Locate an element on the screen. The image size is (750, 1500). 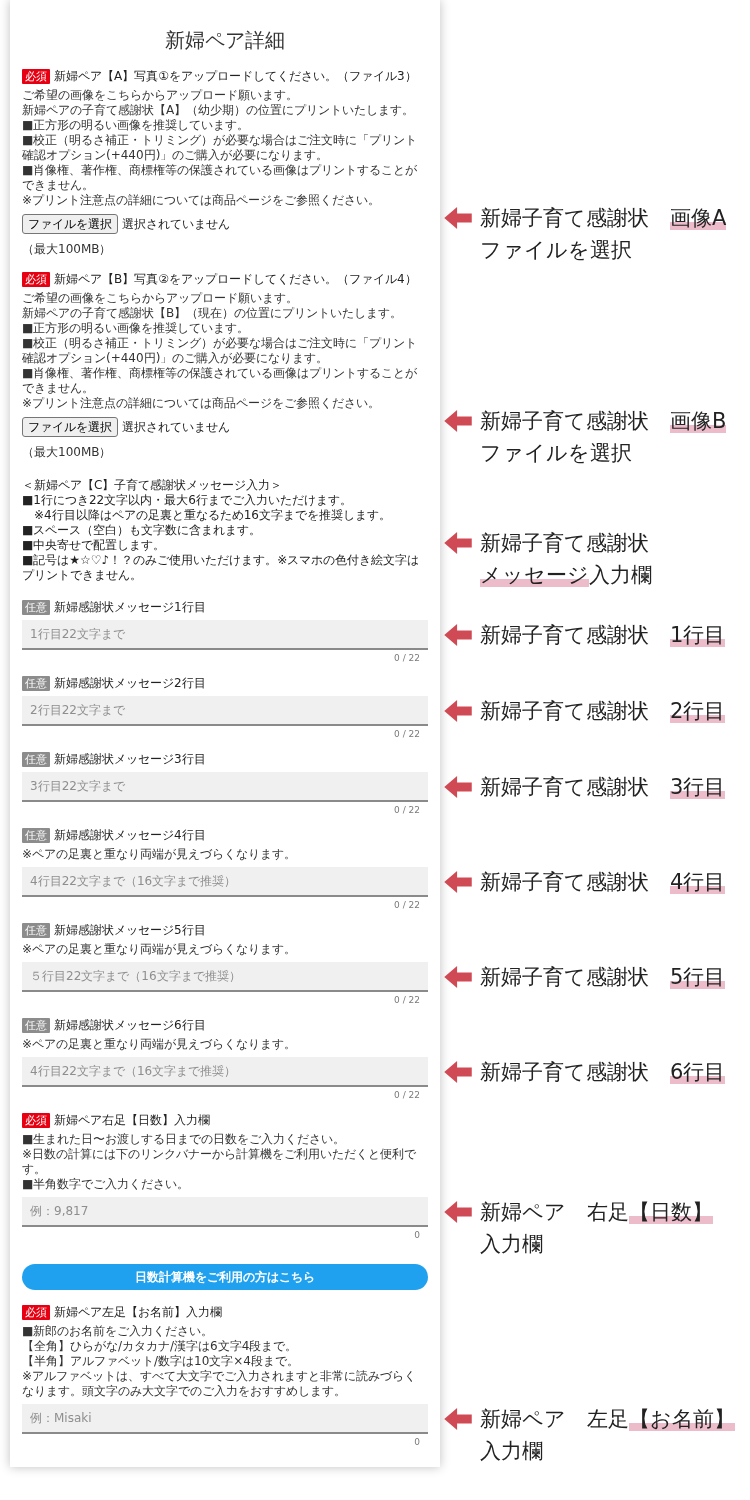
field-label: 新婦感謝状メッセージ4行目 is located at coordinates (130, 835).